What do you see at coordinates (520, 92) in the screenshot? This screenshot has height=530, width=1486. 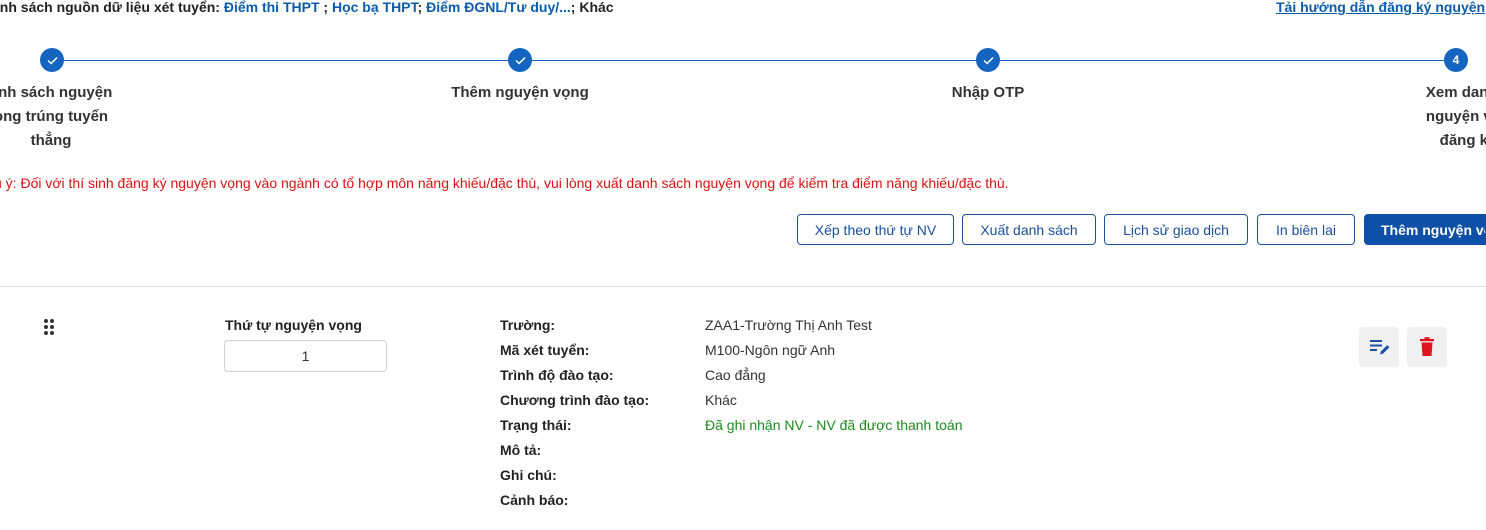 I see `step-2-label: Thêm nguyện vọng` at bounding box center [520, 92].